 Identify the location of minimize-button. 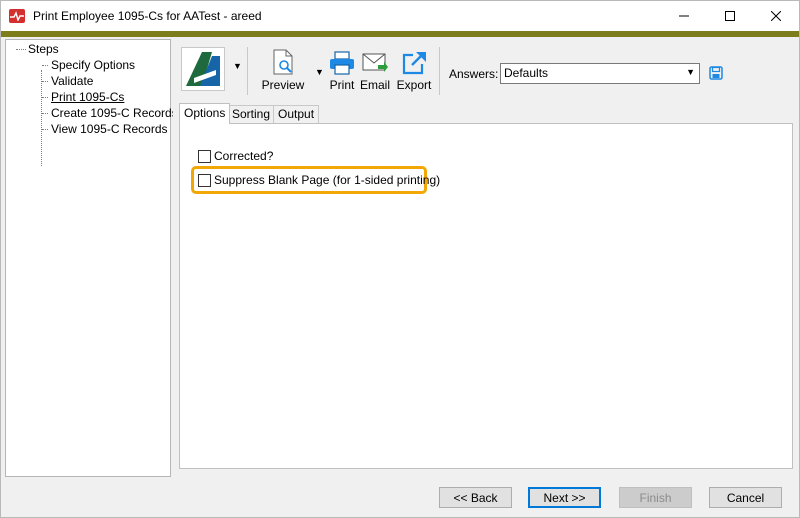
(684, 16).